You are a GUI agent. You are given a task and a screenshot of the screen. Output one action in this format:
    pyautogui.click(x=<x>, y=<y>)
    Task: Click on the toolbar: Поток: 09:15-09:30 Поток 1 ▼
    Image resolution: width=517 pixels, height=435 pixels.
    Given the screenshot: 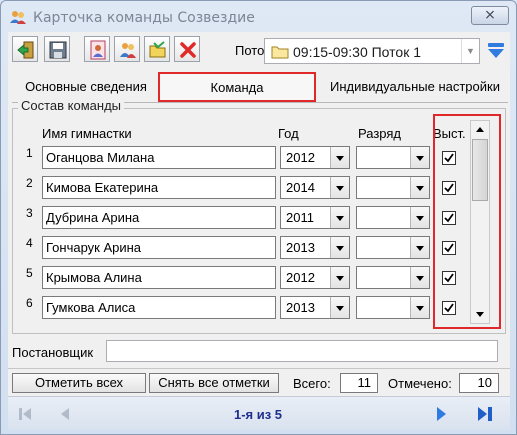 What is the action you would take?
    pyautogui.click(x=259, y=50)
    